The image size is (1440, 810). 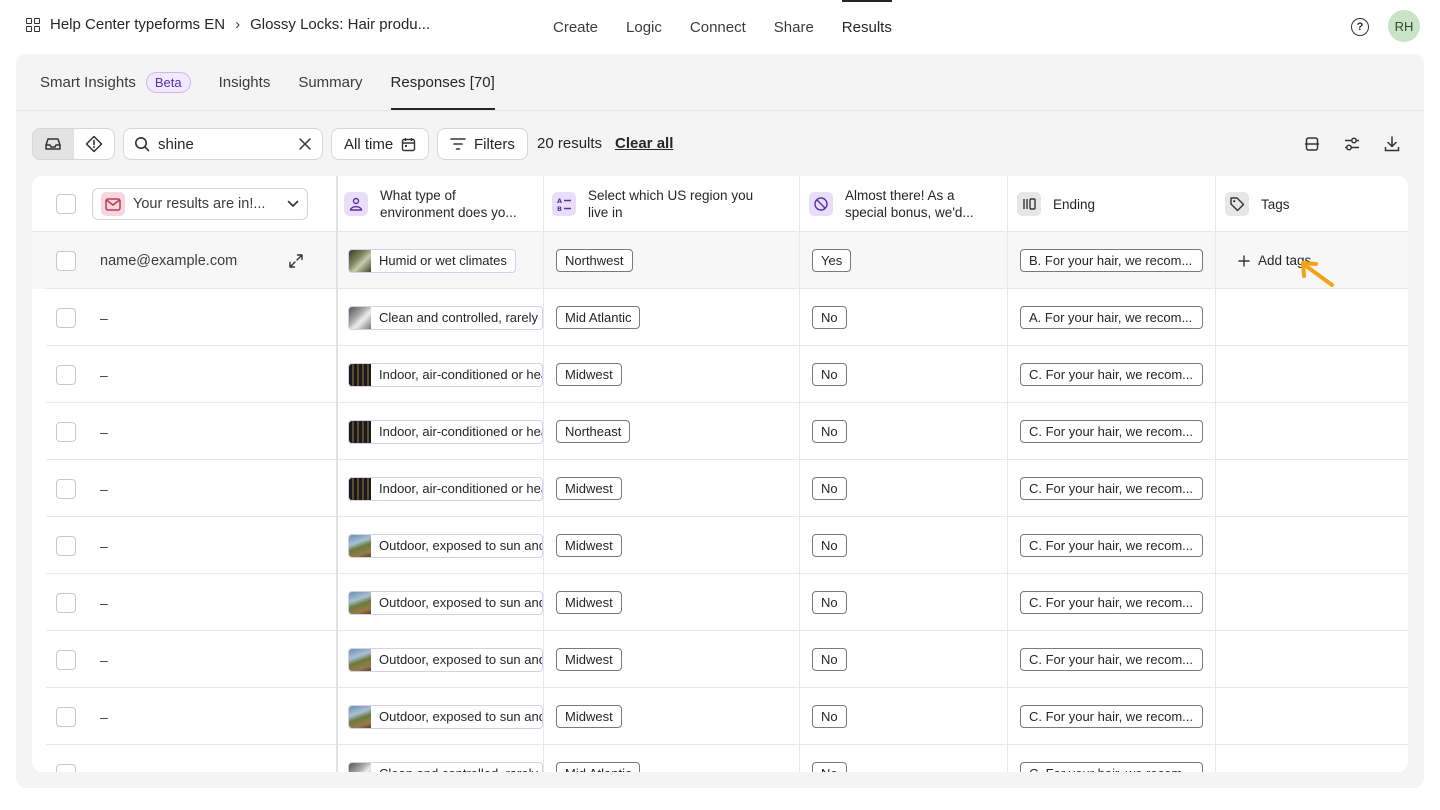 What do you see at coordinates (305, 144) in the screenshot?
I see `clear-search-icon` at bounding box center [305, 144].